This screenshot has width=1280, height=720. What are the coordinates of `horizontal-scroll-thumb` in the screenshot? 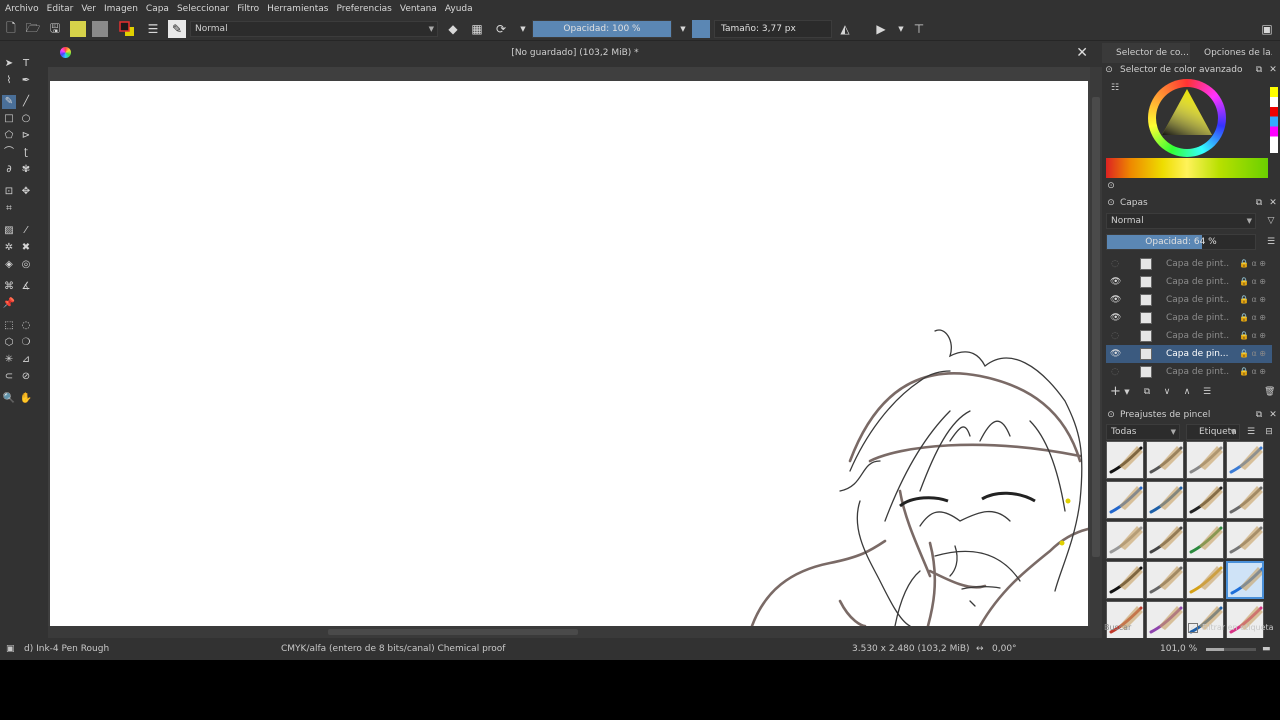 It's located at (453, 632).